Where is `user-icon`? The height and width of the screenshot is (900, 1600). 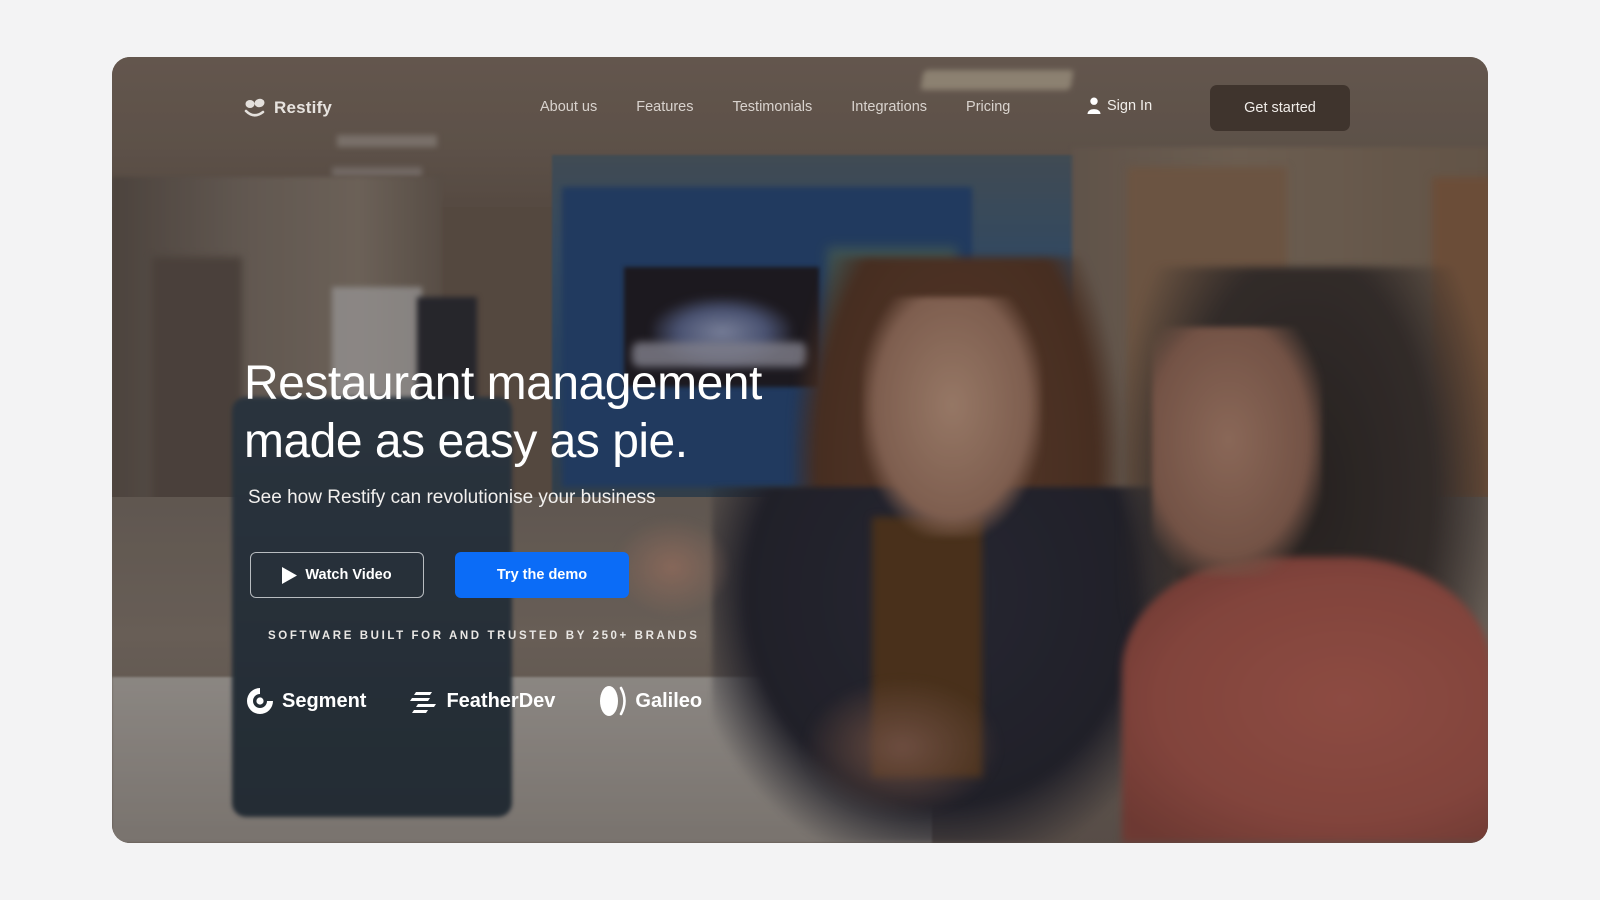
user-icon is located at coordinates (1094, 105).